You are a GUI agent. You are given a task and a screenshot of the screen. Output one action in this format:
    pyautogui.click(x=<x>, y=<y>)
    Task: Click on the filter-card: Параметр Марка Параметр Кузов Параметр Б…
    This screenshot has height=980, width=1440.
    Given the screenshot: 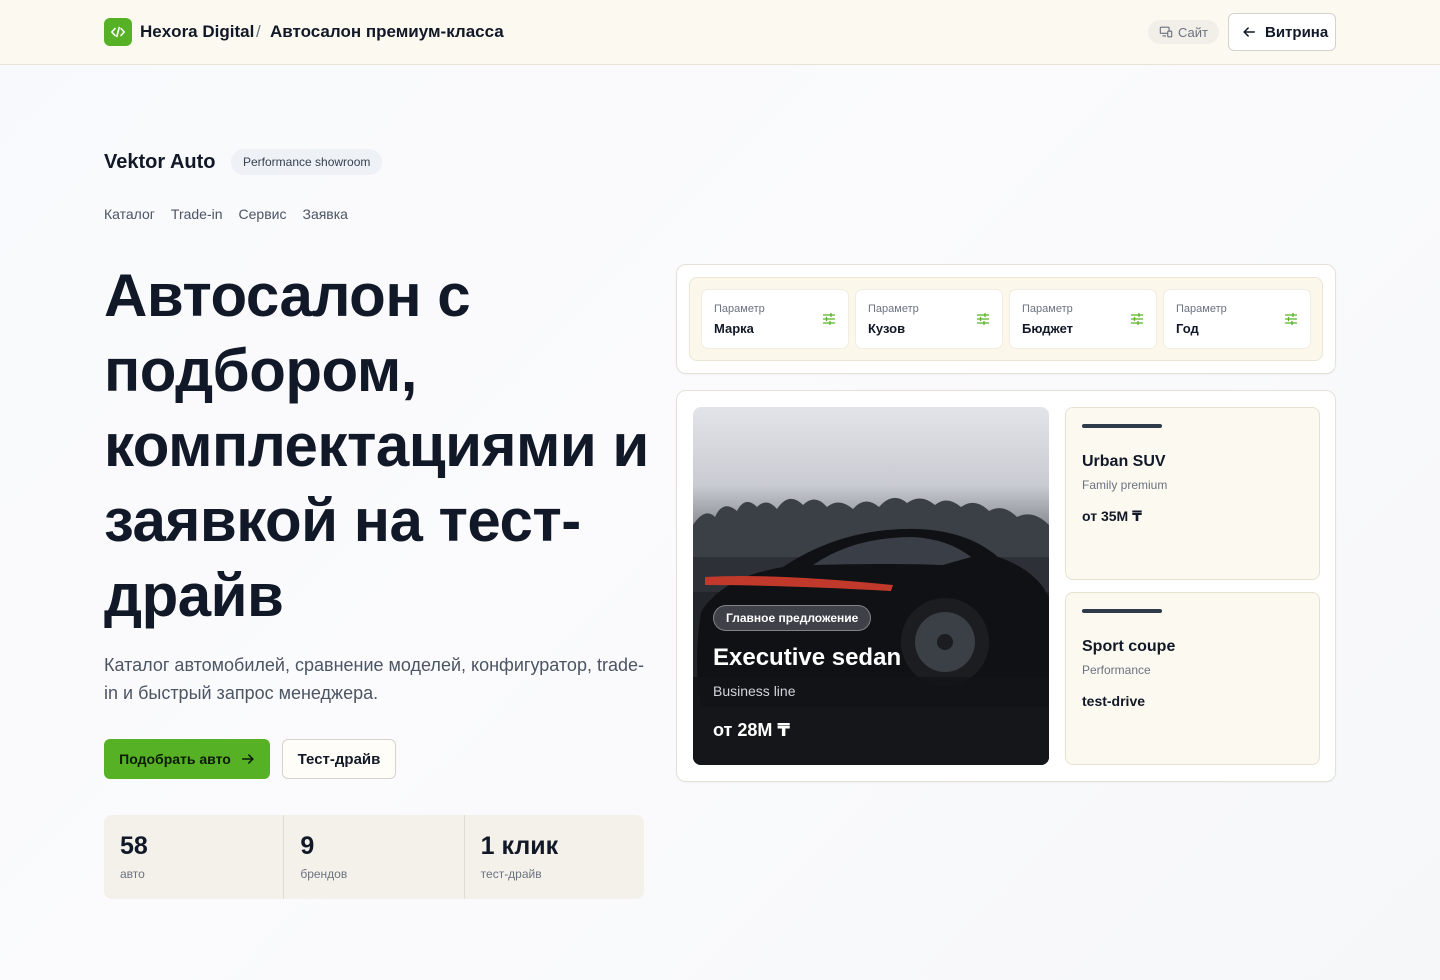 What is the action you would take?
    pyautogui.click(x=1006, y=319)
    